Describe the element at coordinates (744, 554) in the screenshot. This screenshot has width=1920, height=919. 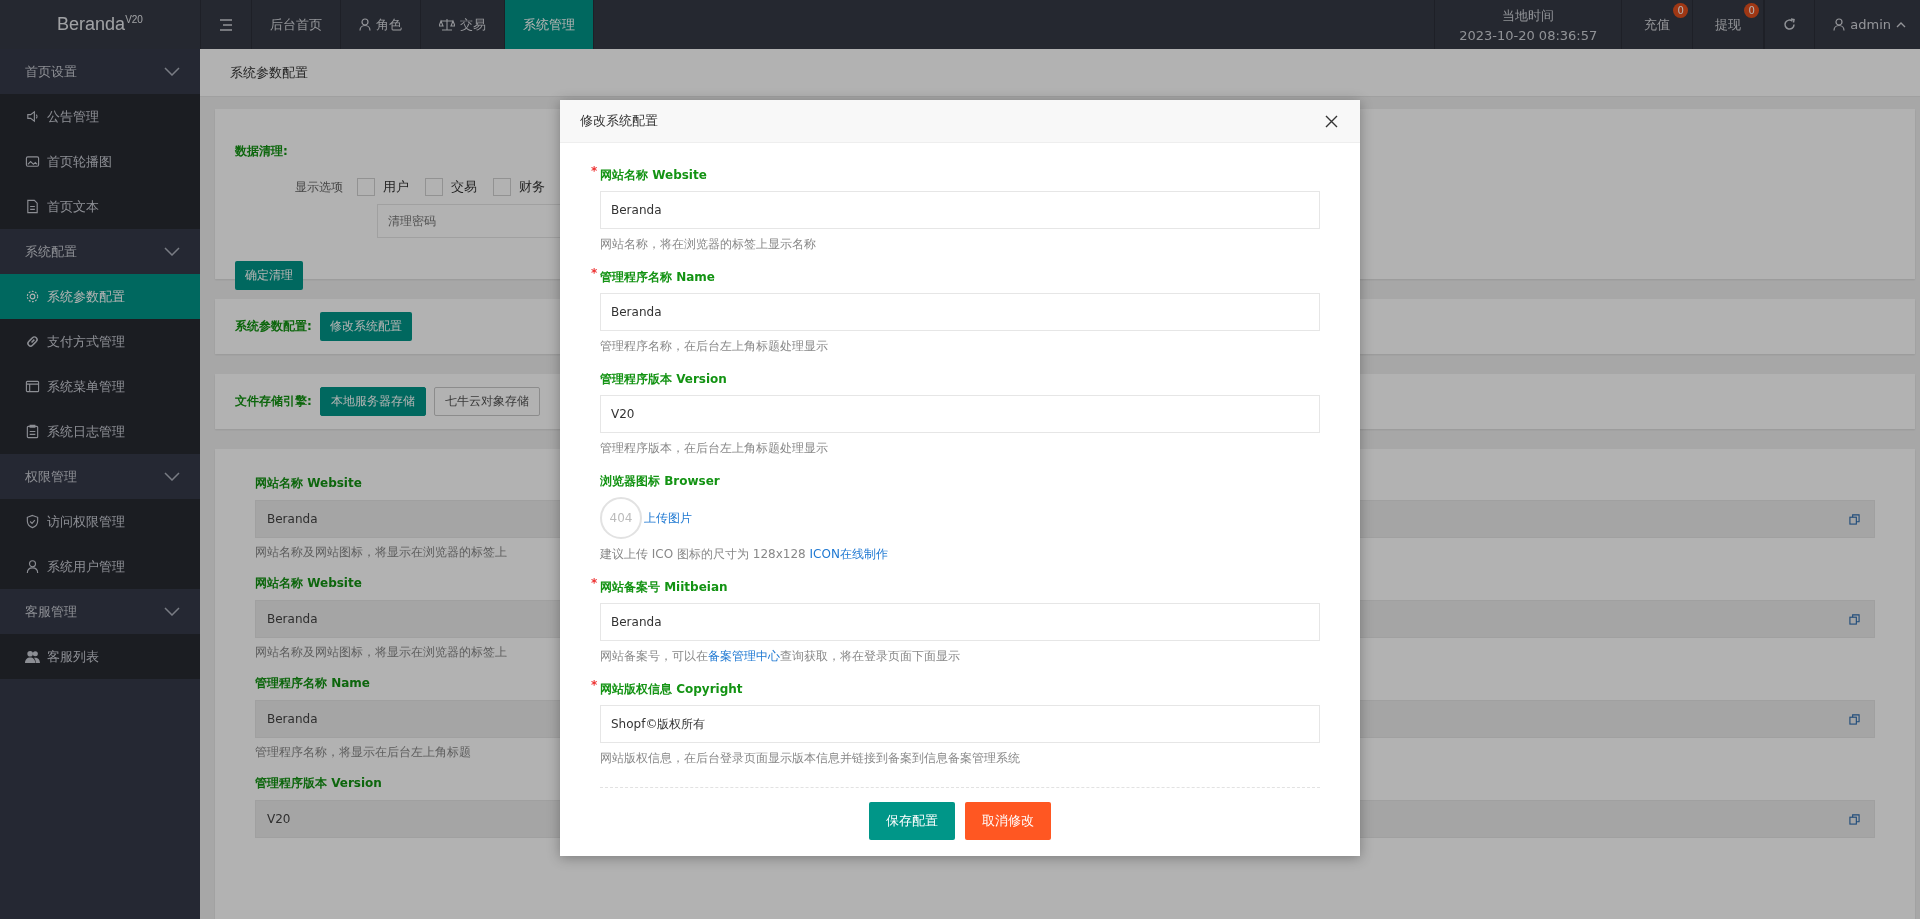
I see `field-hint: 建议上传 ICO 图标的尺寸为 128x128 ICON在线制作` at that location.